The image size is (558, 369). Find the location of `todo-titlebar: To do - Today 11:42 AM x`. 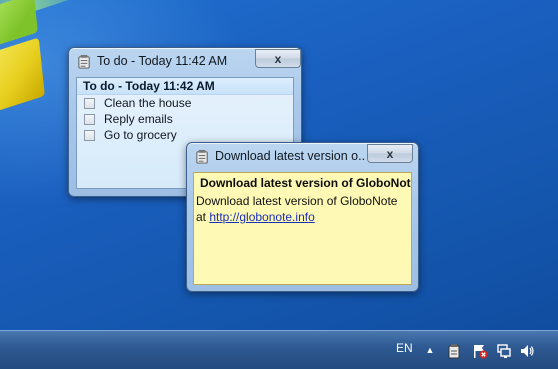

todo-titlebar: To do - Today 11:42 AM x is located at coordinates (185, 61).